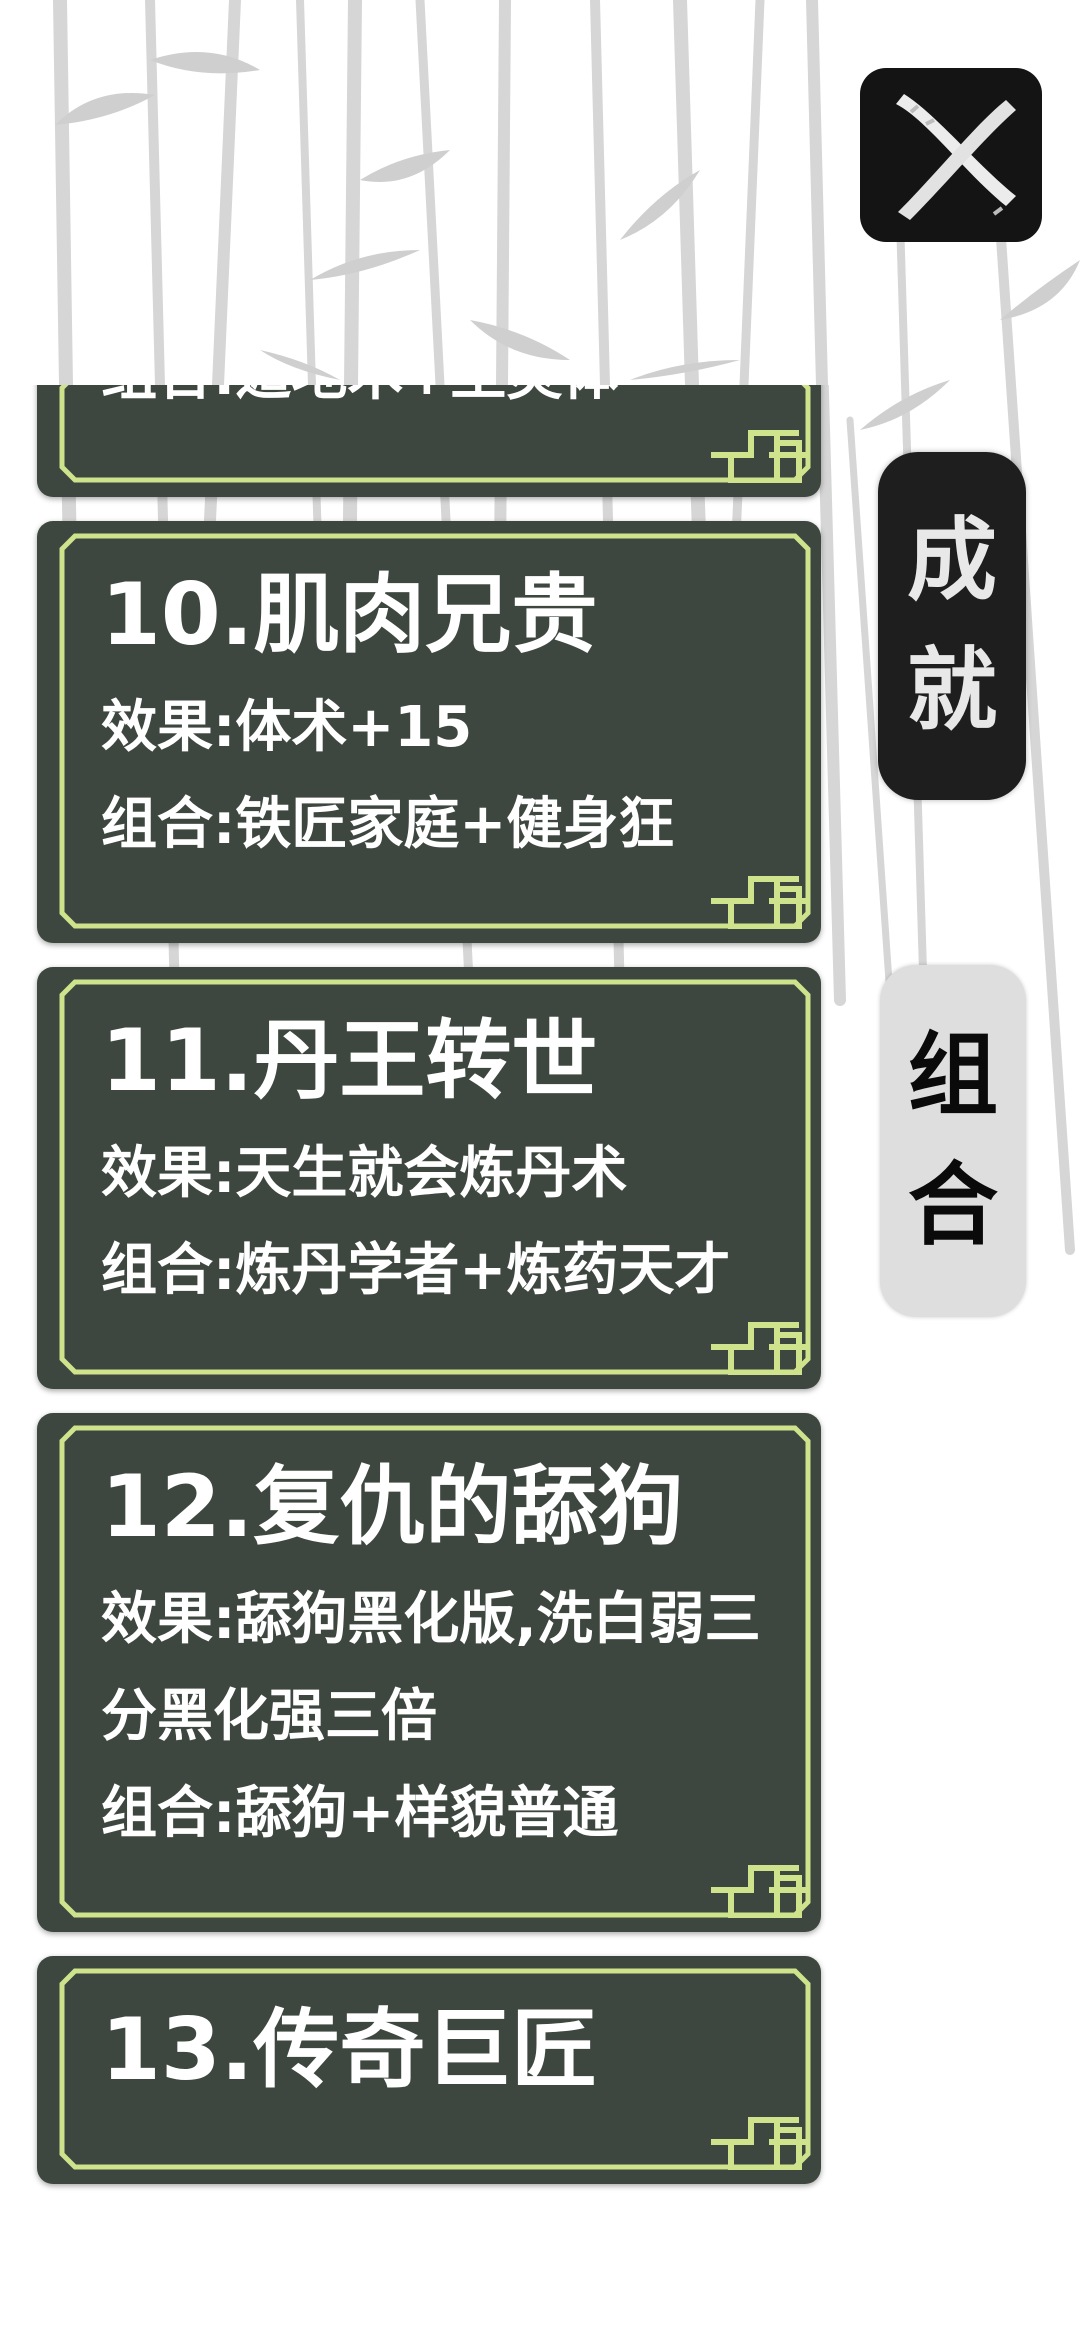  What do you see at coordinates (455, 824) in the screenshot?
I see `line-value: 铁匠家庭+健身狂` at bounding box center [455, 824].